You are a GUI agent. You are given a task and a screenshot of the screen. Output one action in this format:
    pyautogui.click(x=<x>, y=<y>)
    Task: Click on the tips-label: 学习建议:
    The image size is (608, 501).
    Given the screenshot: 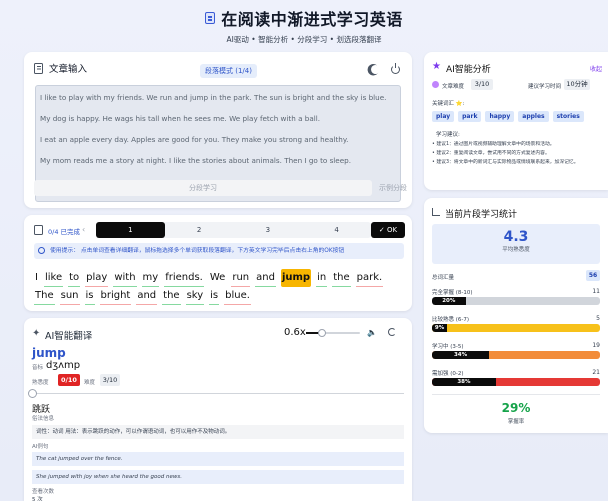 What is the action you would take?
    pyautogui.click(x=448, y=135)
    